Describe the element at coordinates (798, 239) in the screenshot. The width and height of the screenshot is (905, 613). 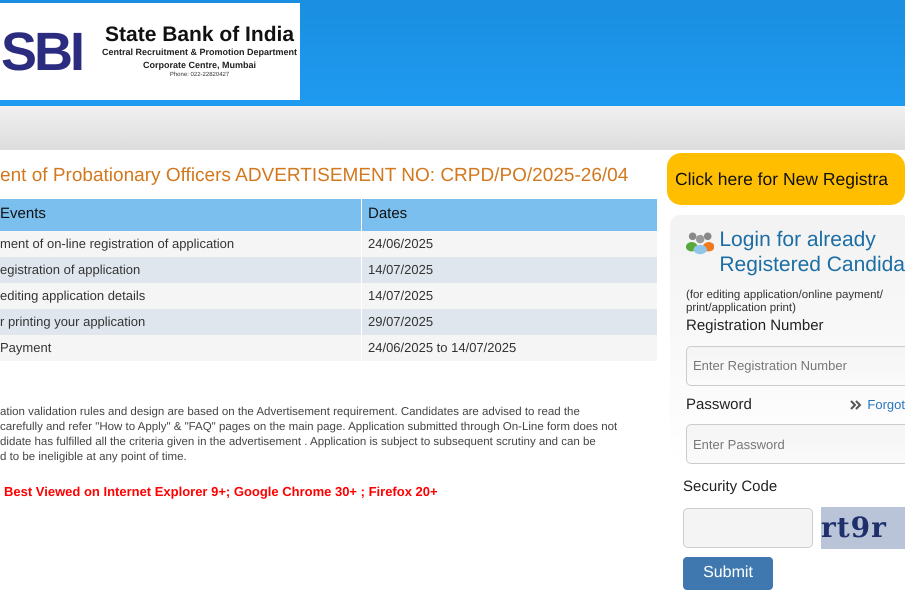
I see `login-title: Login for already` at that location.